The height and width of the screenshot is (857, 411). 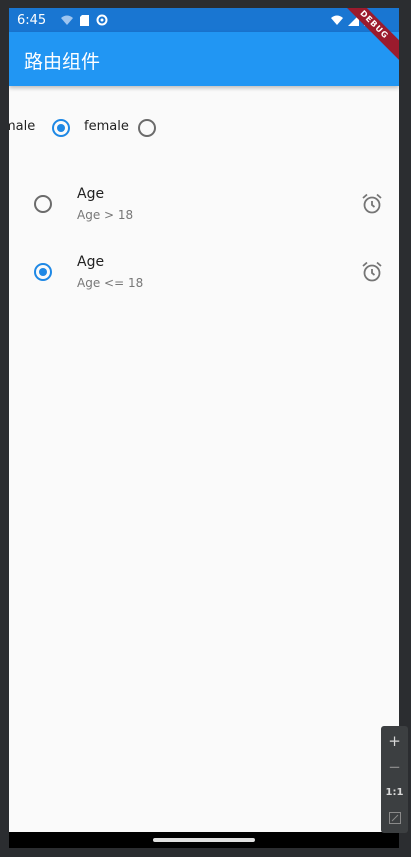 I want to click on list-item: Age Age <= 18, so click(x=204, y=280).